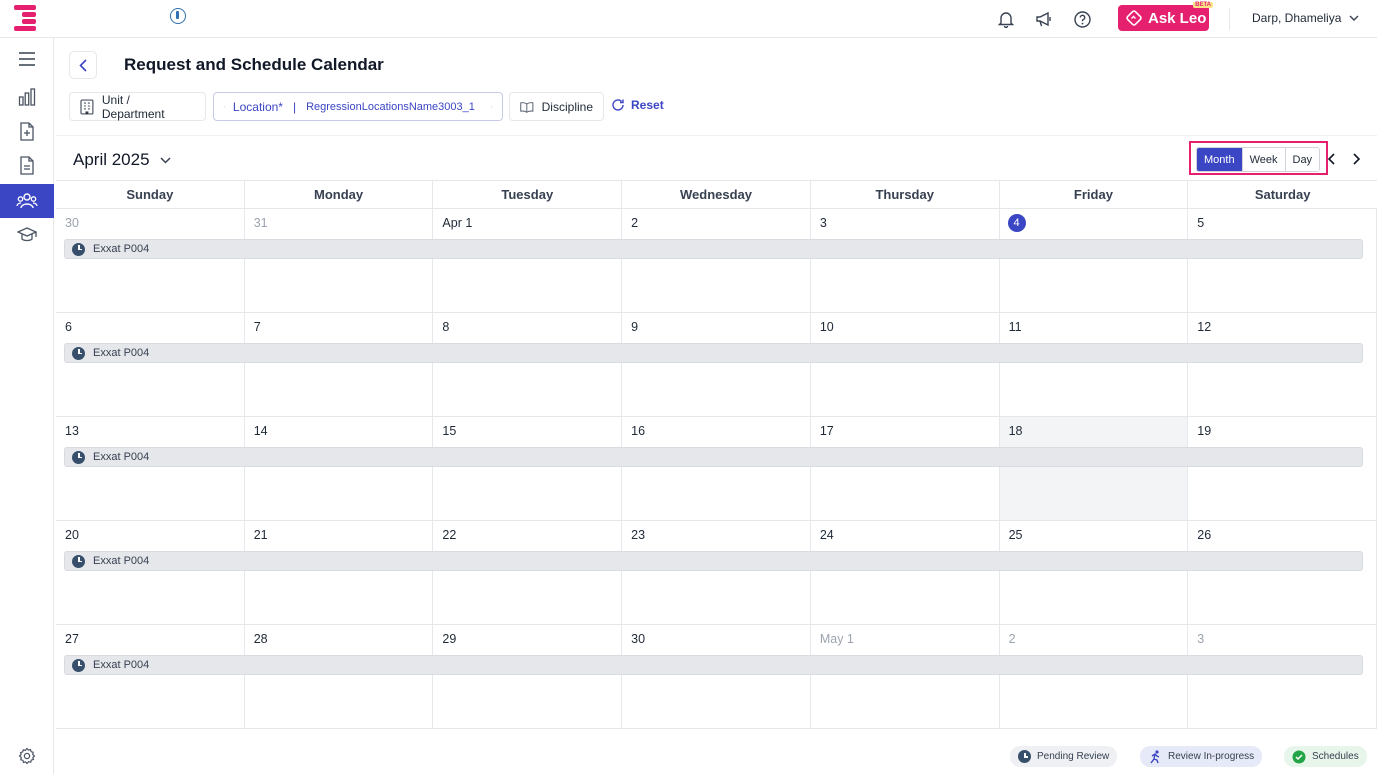 This screenshot has width=1377, height=774. I want to click on calendar-day-cell: 21, so click(339, 572).